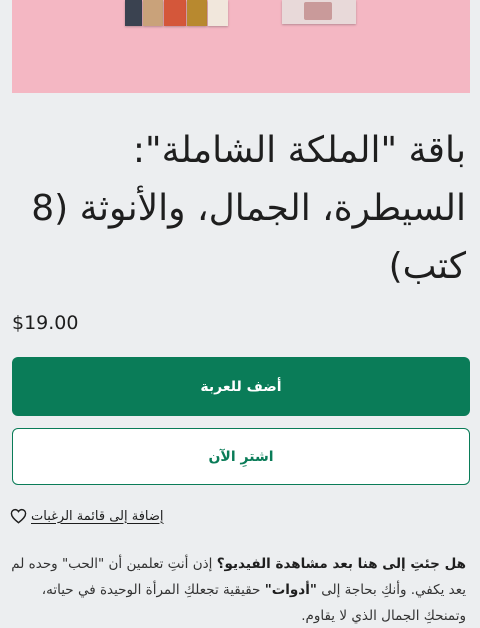 This screenshot has height=628, width=480. Describe the element at coordinates (341, 564) in the screenshot. I see `description-intro: هل جئتِ إلى هنا بعد مشاهدة الفيديو؟` at that location.